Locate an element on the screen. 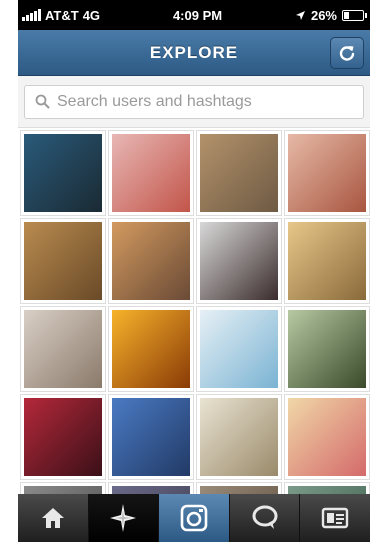 Image resolution: width=370 pixels, height=542 pixels. photo-desk-items is located at coordinates (239, 173).